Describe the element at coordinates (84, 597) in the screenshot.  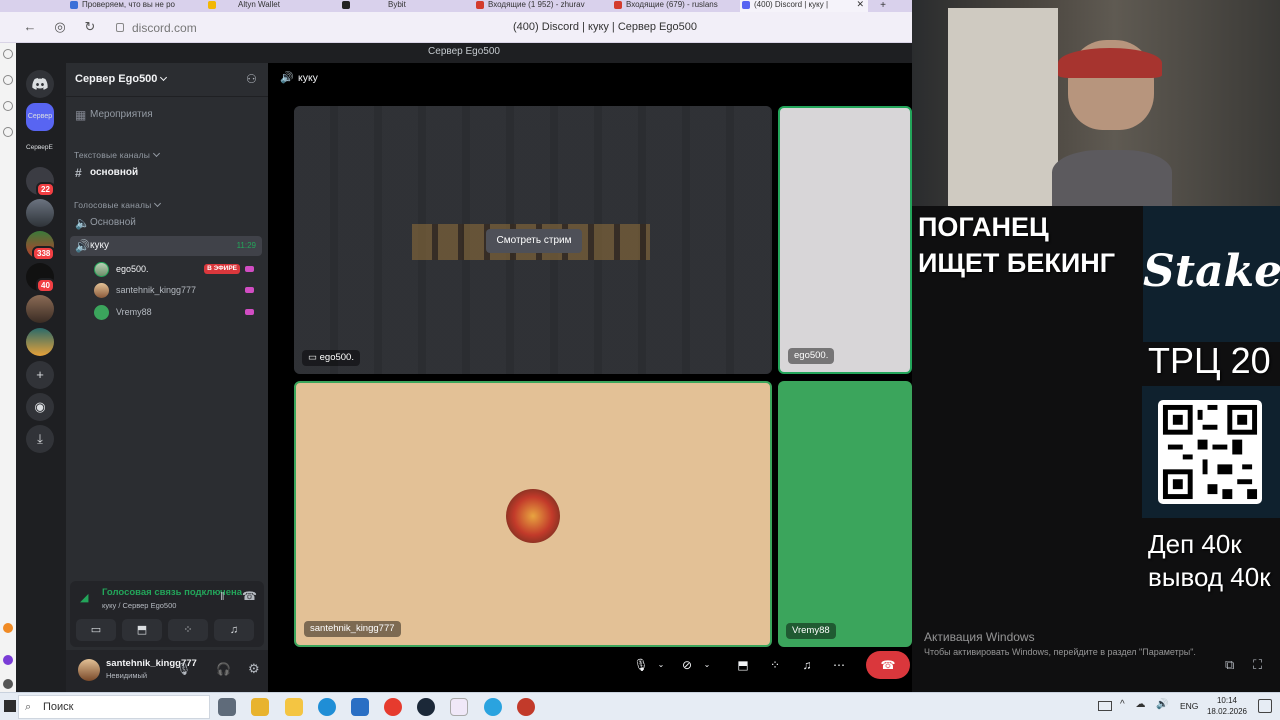
I see `signal-icon: ◢` at that location.